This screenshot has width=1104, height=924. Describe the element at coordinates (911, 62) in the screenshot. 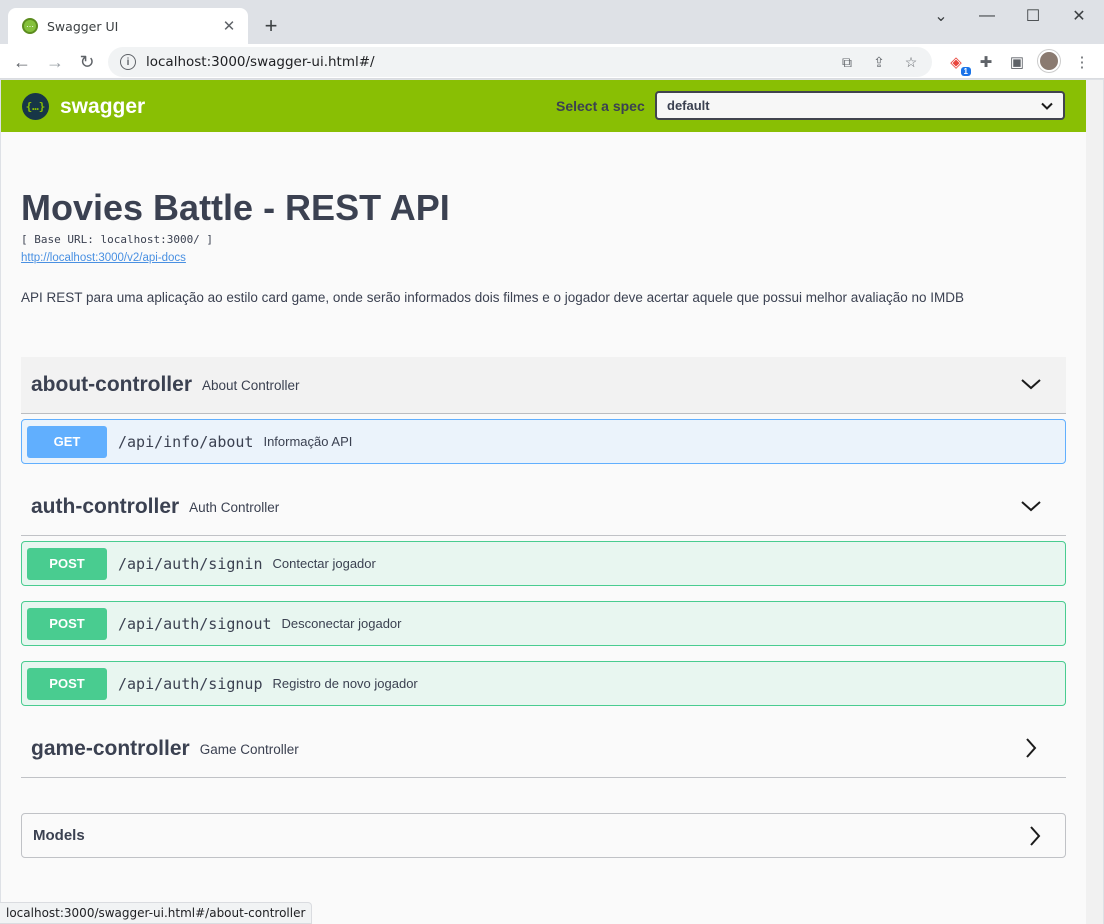

I see `bookmark-star-icon: ☆` at that location.